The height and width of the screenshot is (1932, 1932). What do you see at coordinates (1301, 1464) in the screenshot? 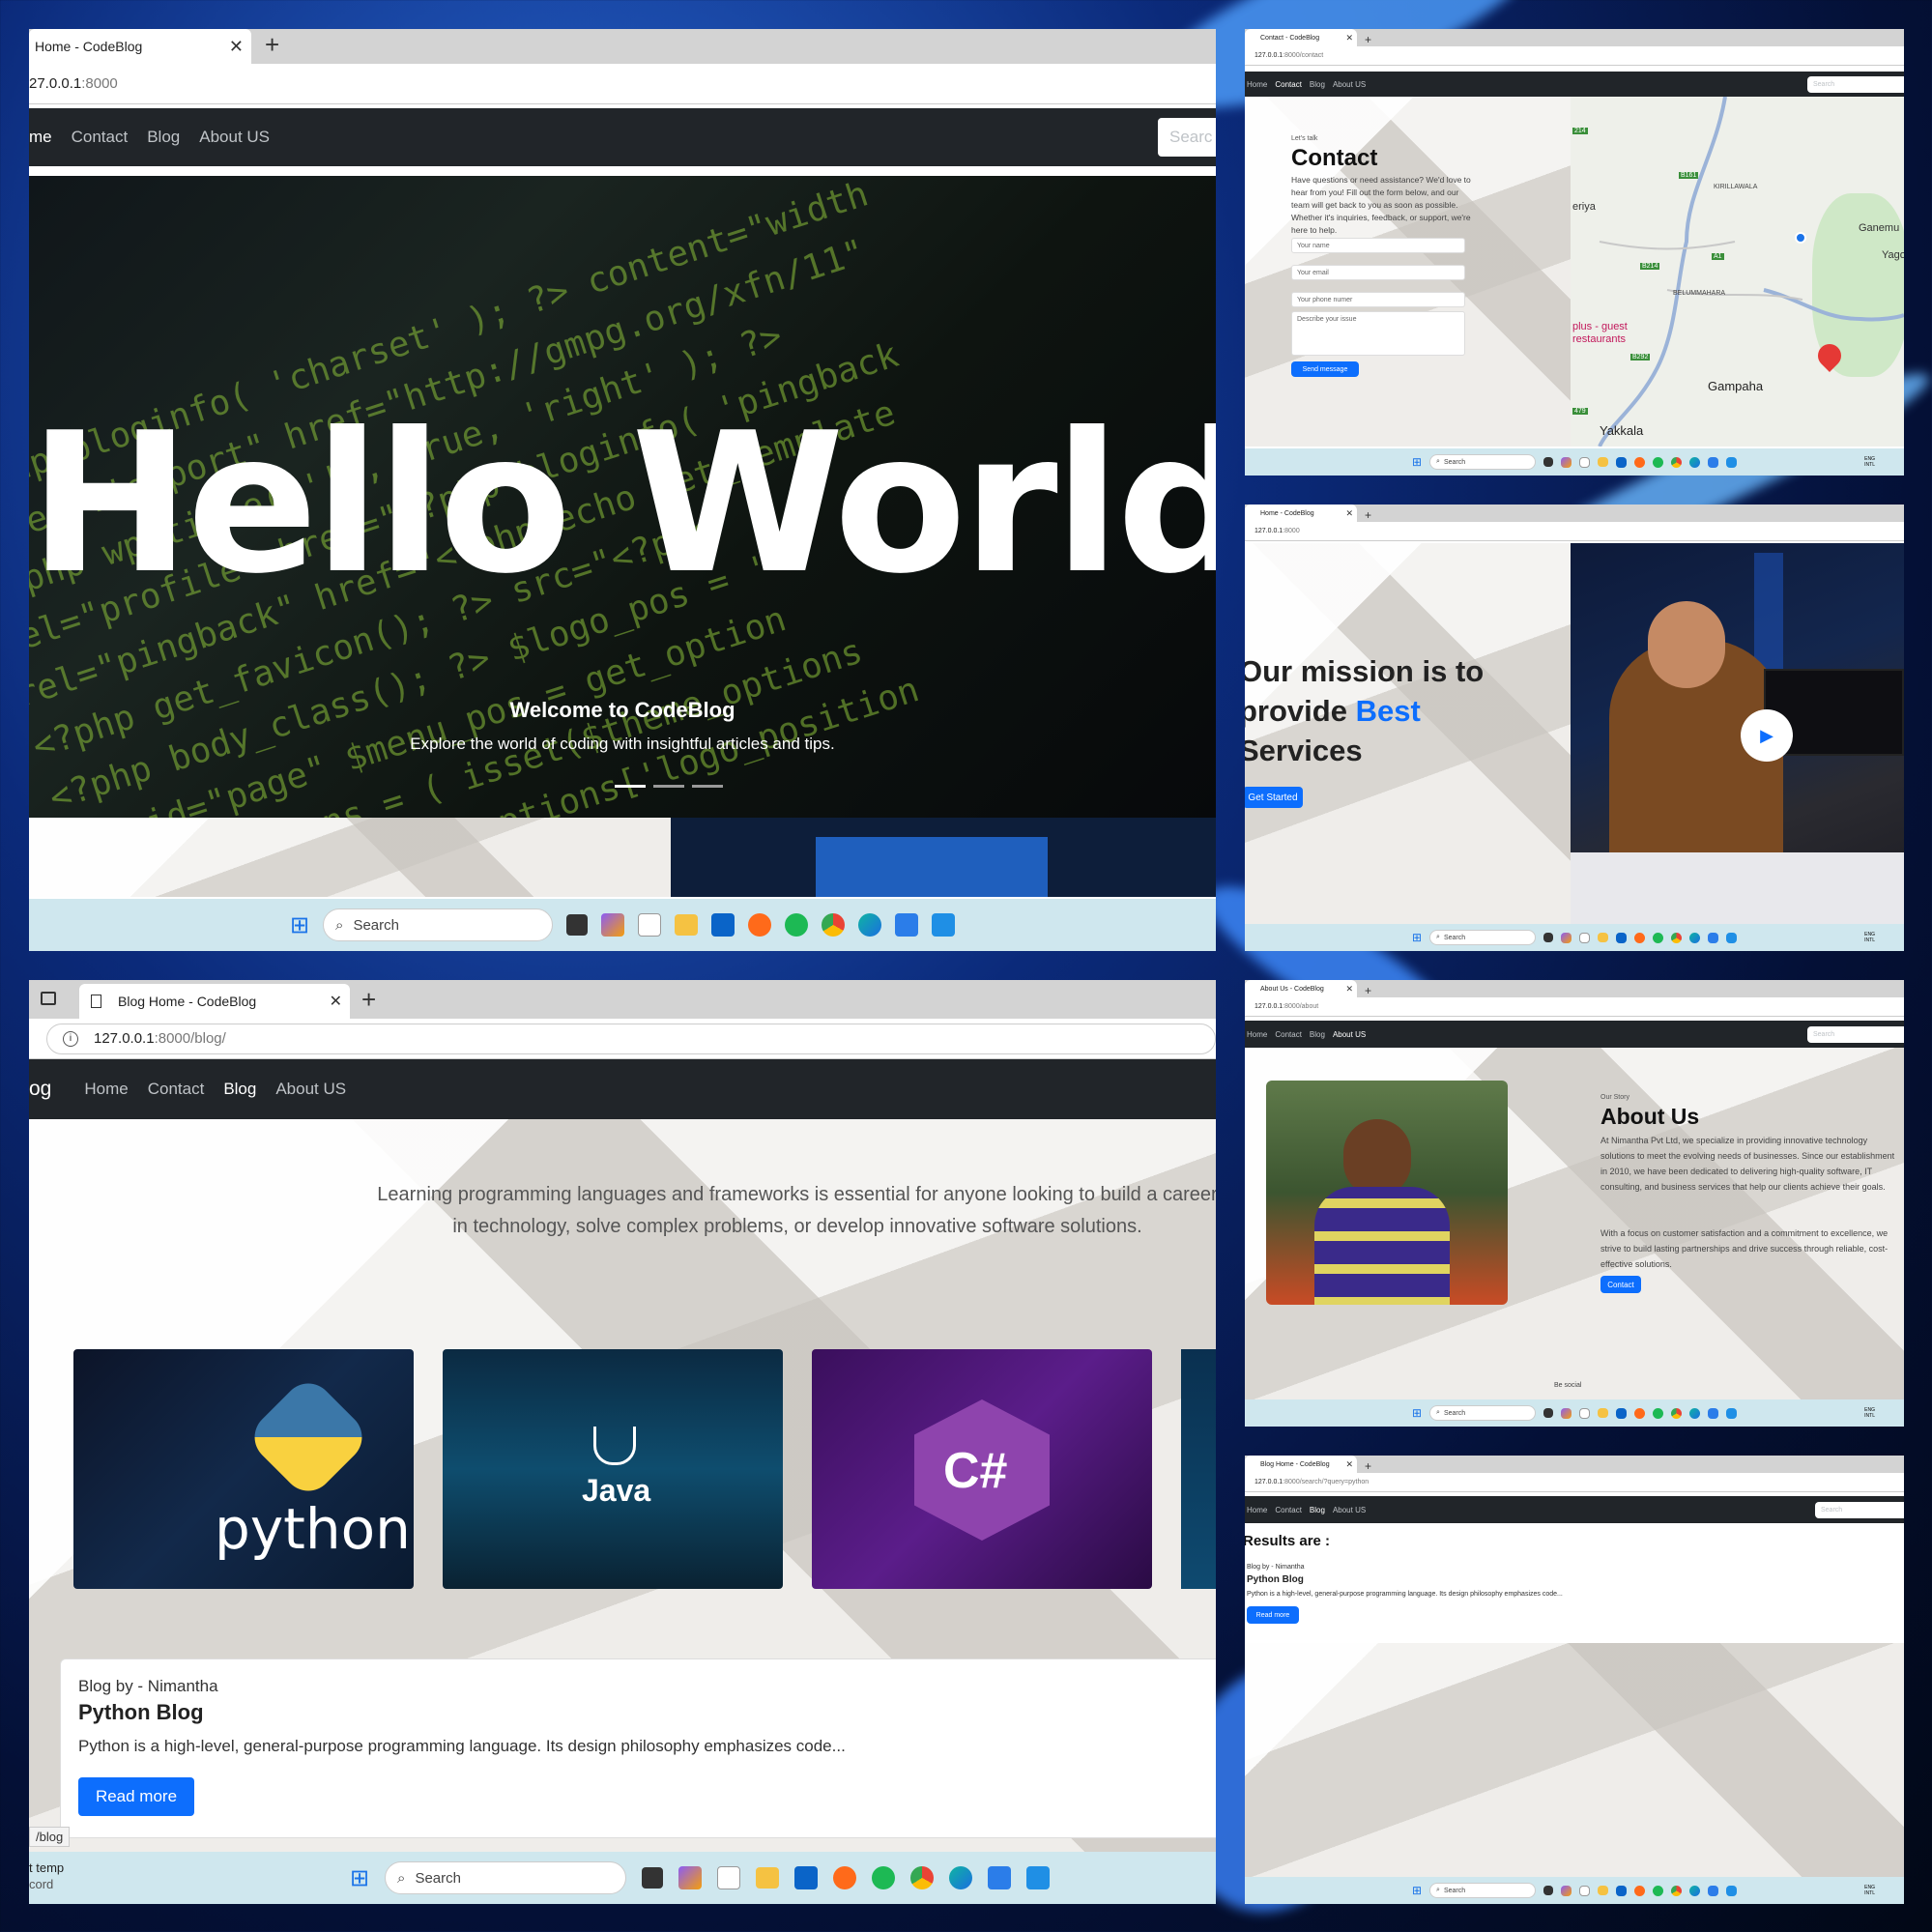
I see `tab-blog-home: Blog Home - CodeBlog ✕` at bounding box center [1301, 1464].